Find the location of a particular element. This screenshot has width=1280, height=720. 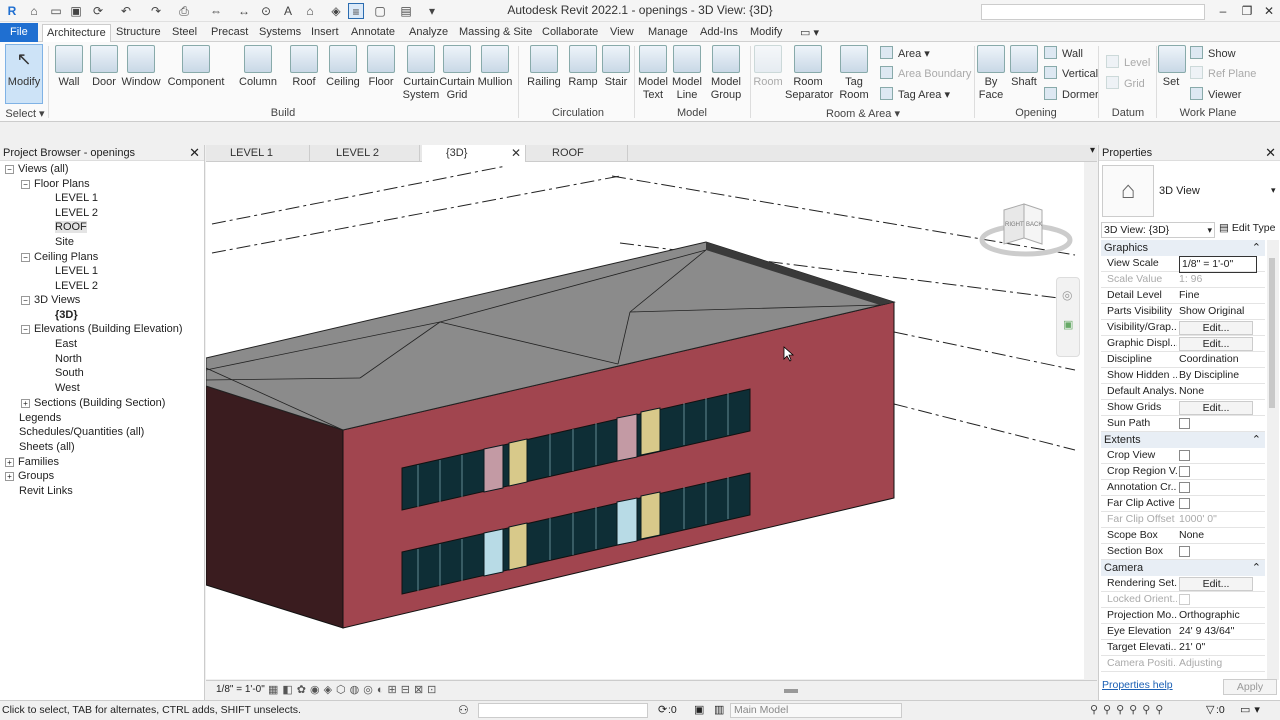

tree-item: + Sections (Building Section) is located at coordinates (93, 403).